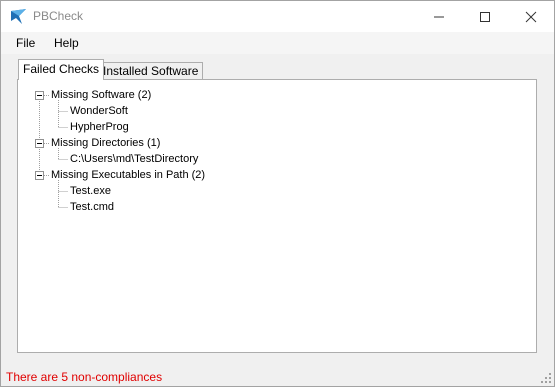 The image size is (555, 387). I want to click on close-icon, so click(531, 17).